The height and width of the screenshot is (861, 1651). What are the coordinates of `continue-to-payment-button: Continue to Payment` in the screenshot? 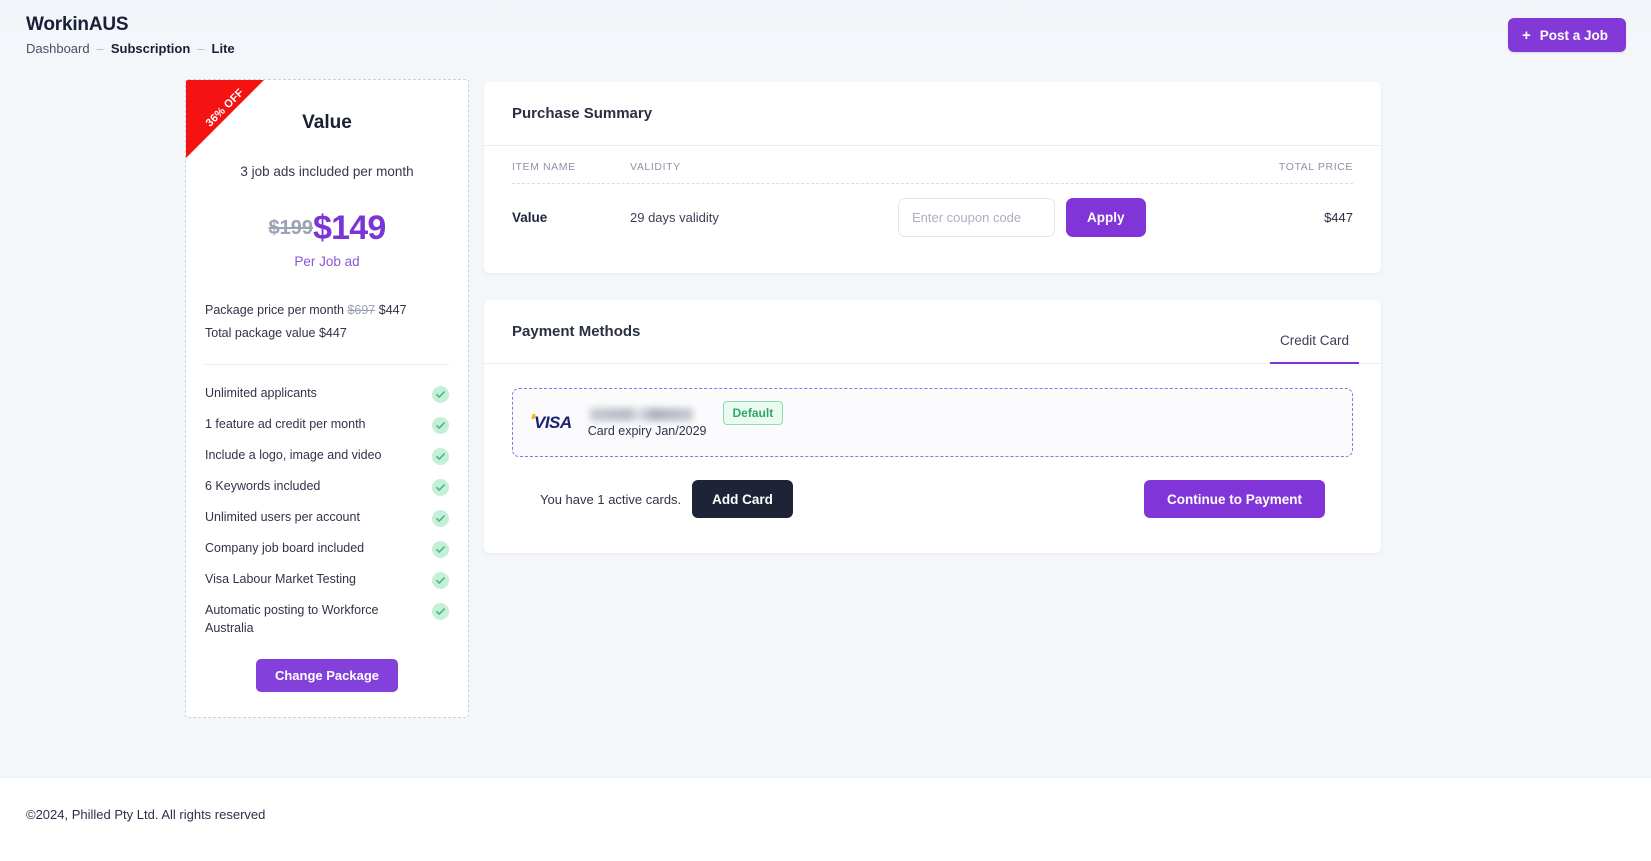 It's located at (1234, 499).